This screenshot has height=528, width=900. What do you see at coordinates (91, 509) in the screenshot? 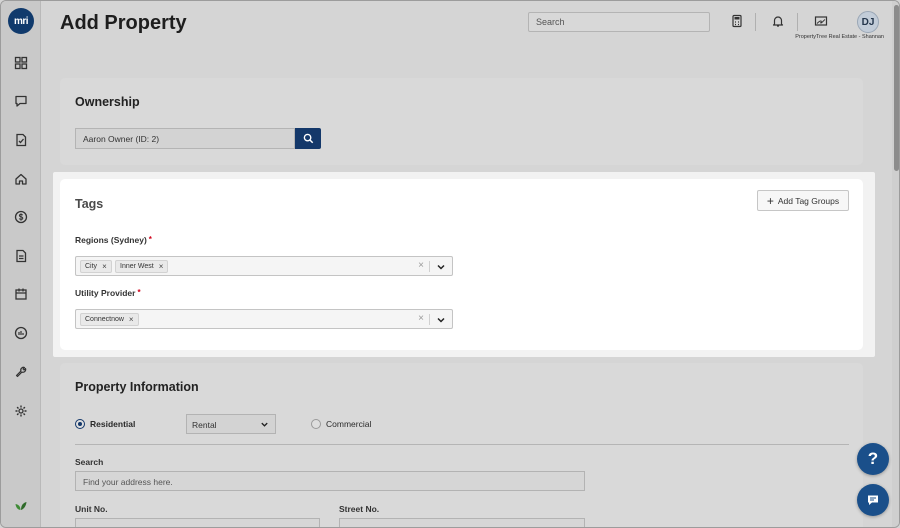
I see `unit-no-label: Unit No.` at bounding box center [91, 509].